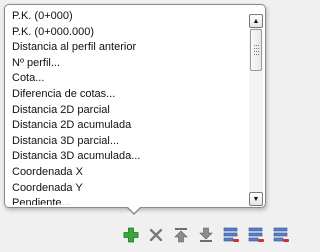 The height and width of the screenshot is (252, 320). I want to click on delete-button, so click(156, 235).